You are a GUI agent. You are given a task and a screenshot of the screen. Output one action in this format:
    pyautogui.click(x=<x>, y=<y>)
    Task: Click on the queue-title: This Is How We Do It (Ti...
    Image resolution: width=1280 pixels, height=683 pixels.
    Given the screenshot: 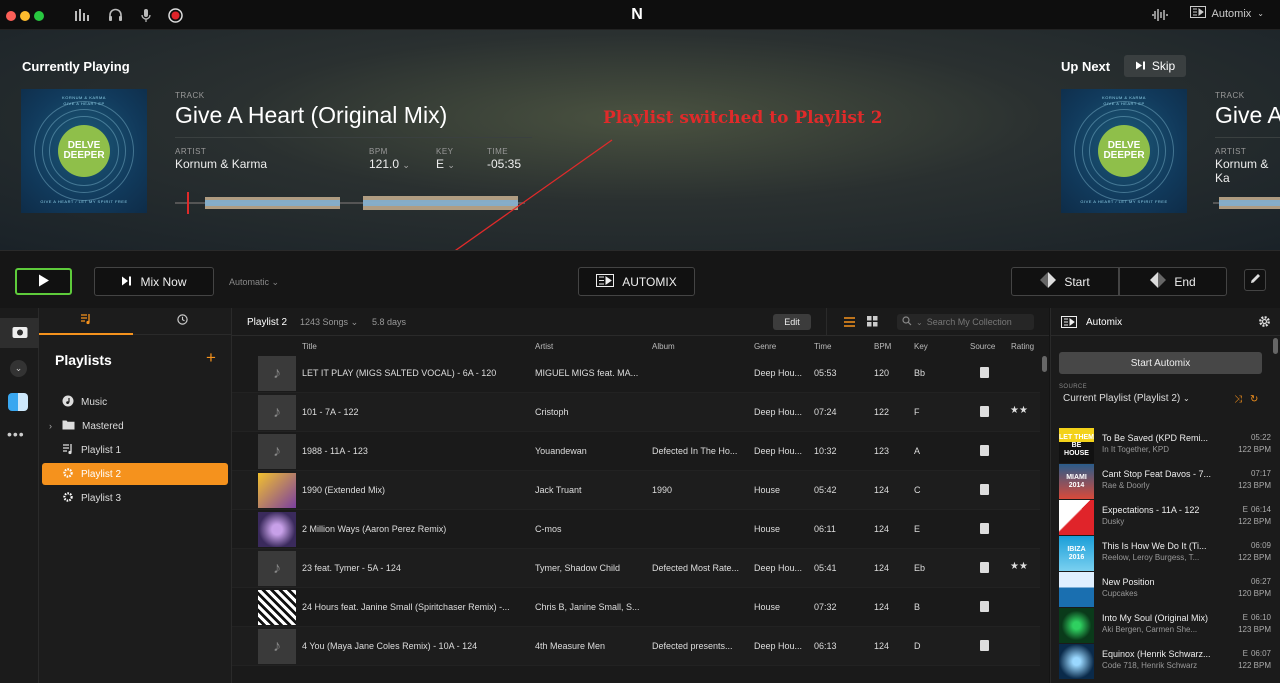 What is the action you would take?
    pyautogui.click(x=1154, y=546)
    